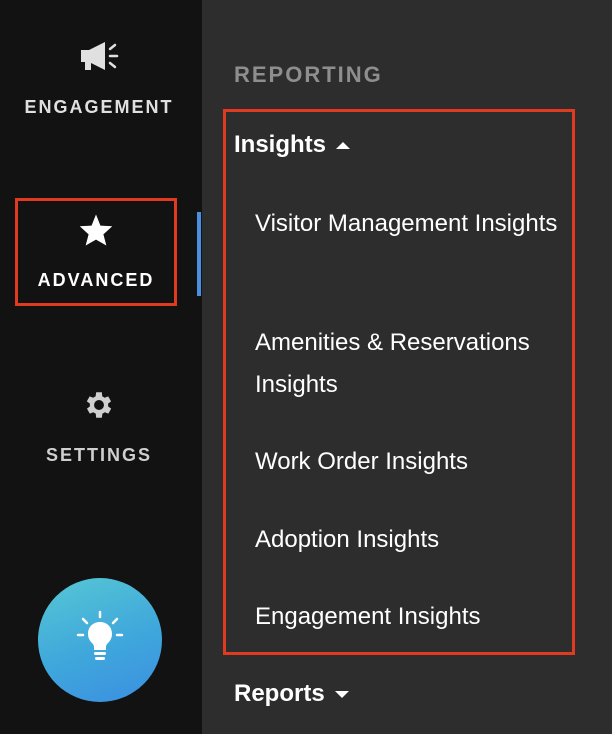 This screenshot has height=734, width=612. Describe the element at coordinates (99, 79) in the screenshot. I see `rail-item-engagement: ENGAGEMENT` at that location.